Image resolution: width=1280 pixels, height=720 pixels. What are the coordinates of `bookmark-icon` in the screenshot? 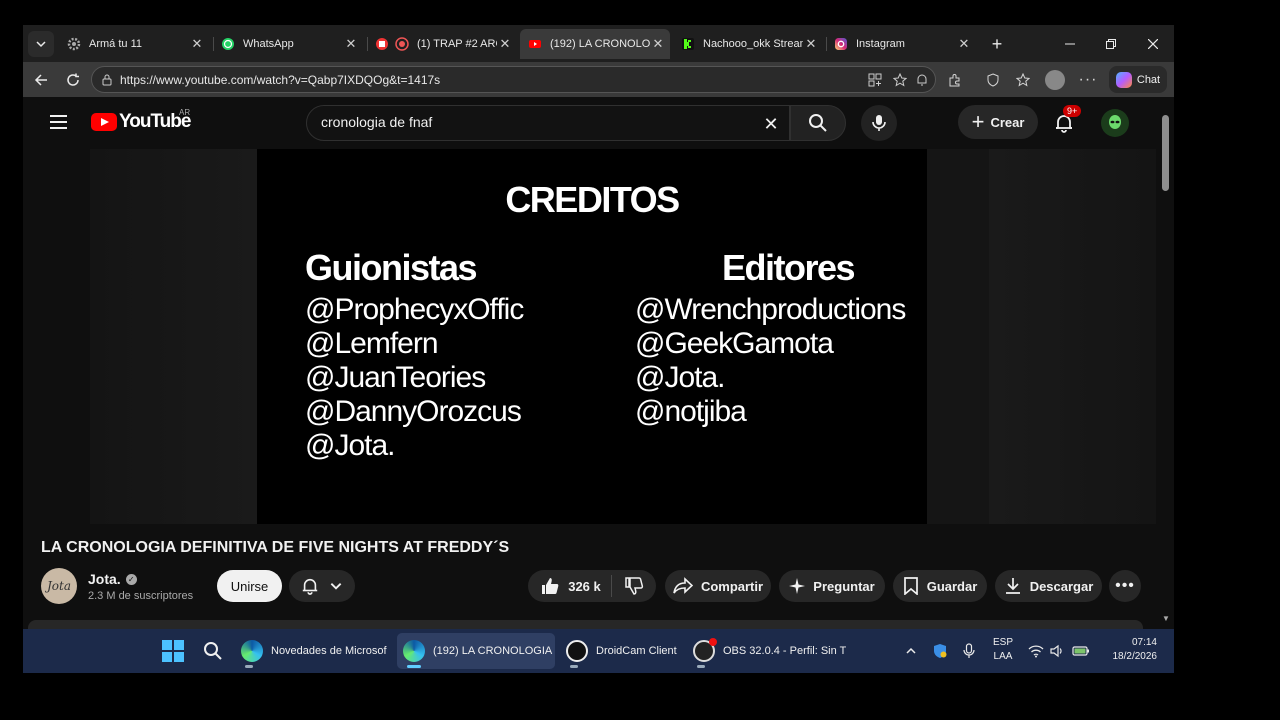 It's located at (910, 586).